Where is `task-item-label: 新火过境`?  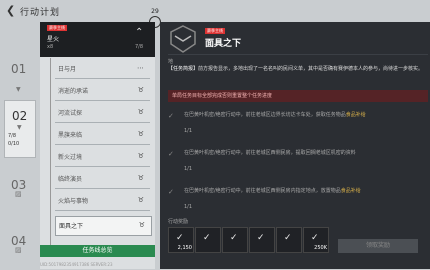 task-item-label: 新火过境 is located at coordinates (70, 157).